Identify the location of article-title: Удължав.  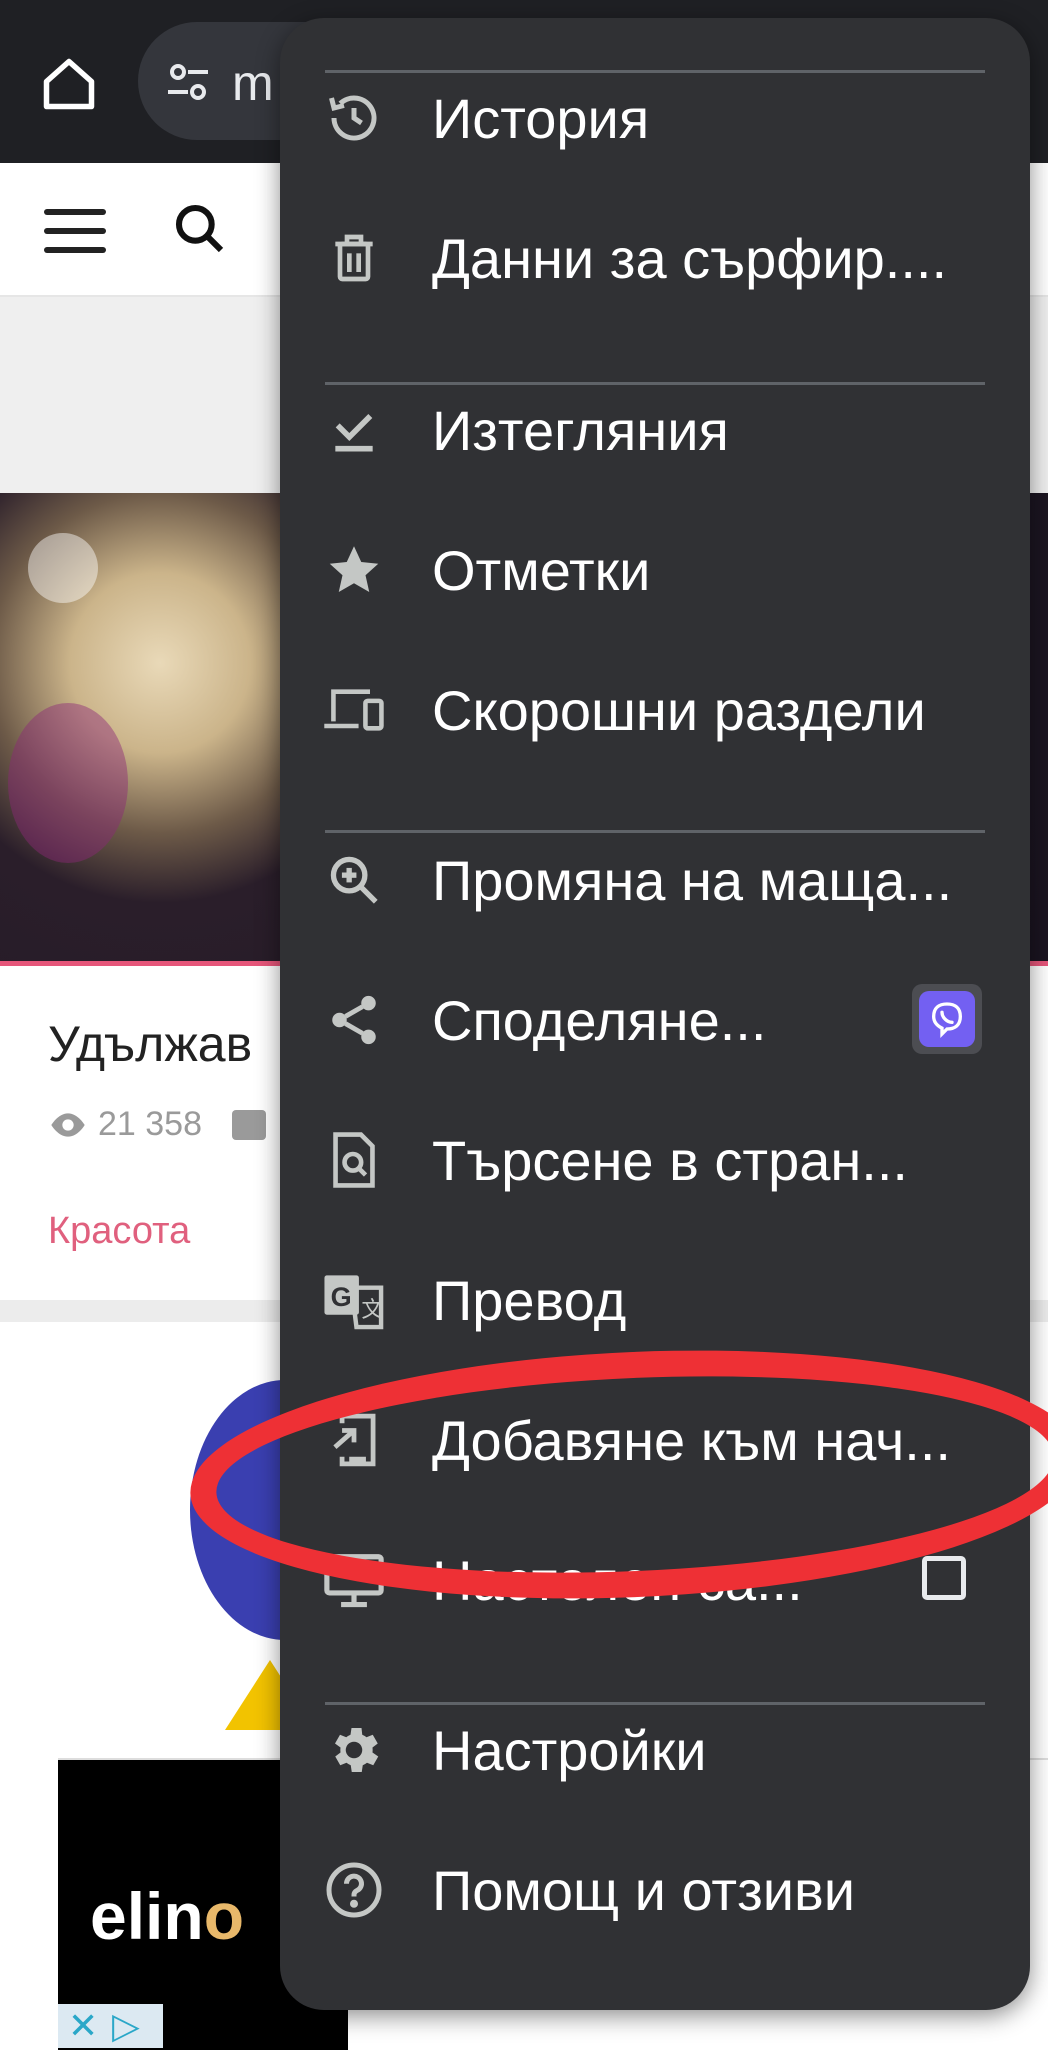
(150, 1044).